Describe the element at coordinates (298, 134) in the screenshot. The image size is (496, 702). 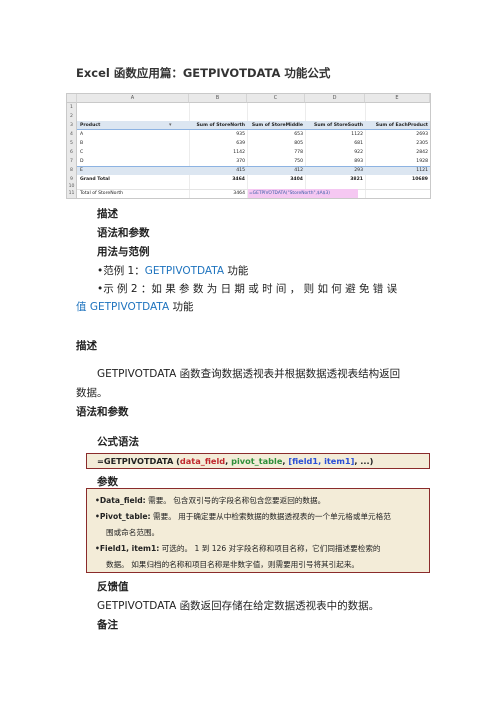
I see `cell-value: 653` at that location.